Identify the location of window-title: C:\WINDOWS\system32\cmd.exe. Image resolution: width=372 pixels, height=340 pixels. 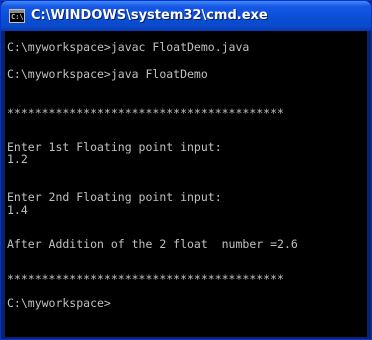
(149, 15).